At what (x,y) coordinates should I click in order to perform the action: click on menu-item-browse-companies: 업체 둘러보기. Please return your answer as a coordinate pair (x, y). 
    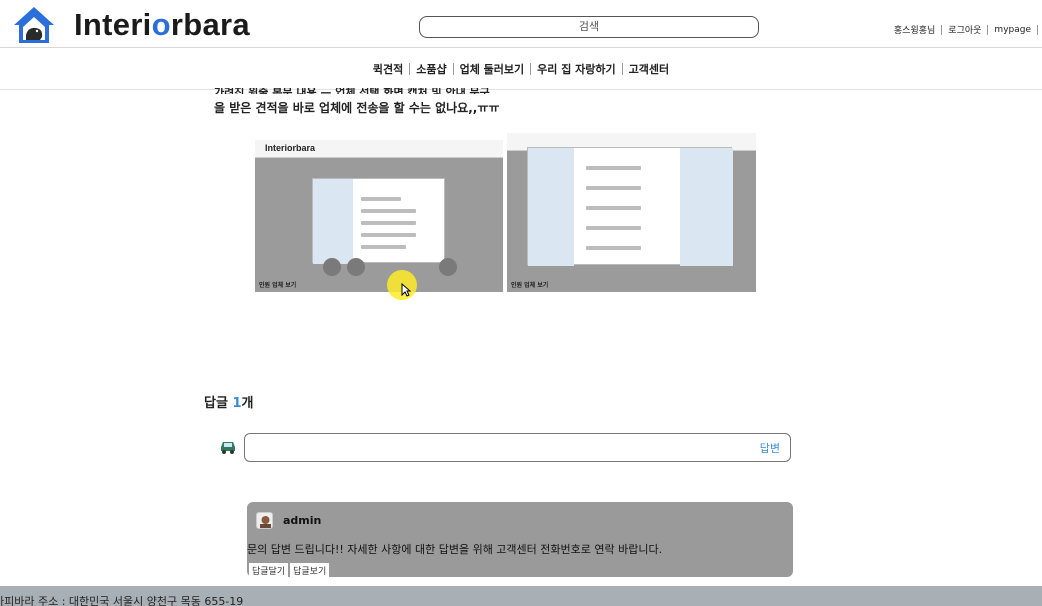
    Looking at the image, I should click on (492, 69).